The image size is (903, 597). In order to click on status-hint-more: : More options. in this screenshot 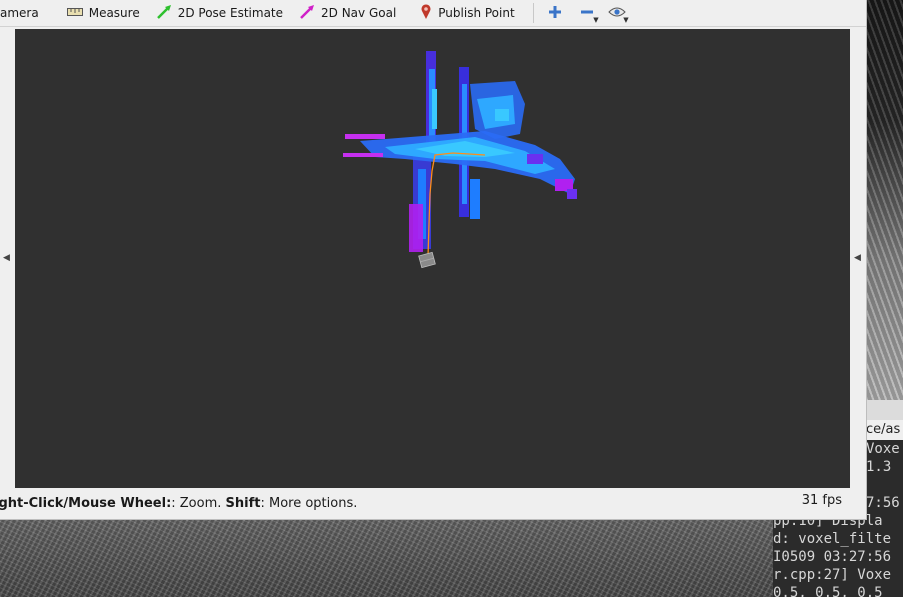, I will do `click(309, 503)`.